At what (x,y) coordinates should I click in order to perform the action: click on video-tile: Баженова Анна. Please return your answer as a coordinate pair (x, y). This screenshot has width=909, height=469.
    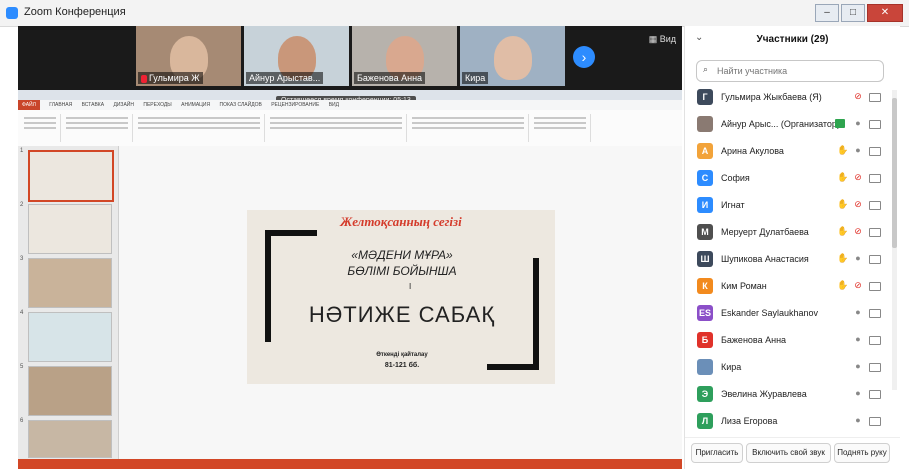
    Looking at the image, I should click on (404, 56).